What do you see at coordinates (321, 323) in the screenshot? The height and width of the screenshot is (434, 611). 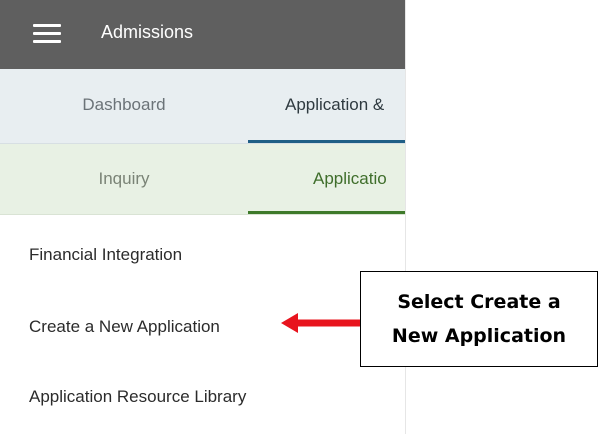 I see `left-arrow-icon` at bounding box center [321, 323].